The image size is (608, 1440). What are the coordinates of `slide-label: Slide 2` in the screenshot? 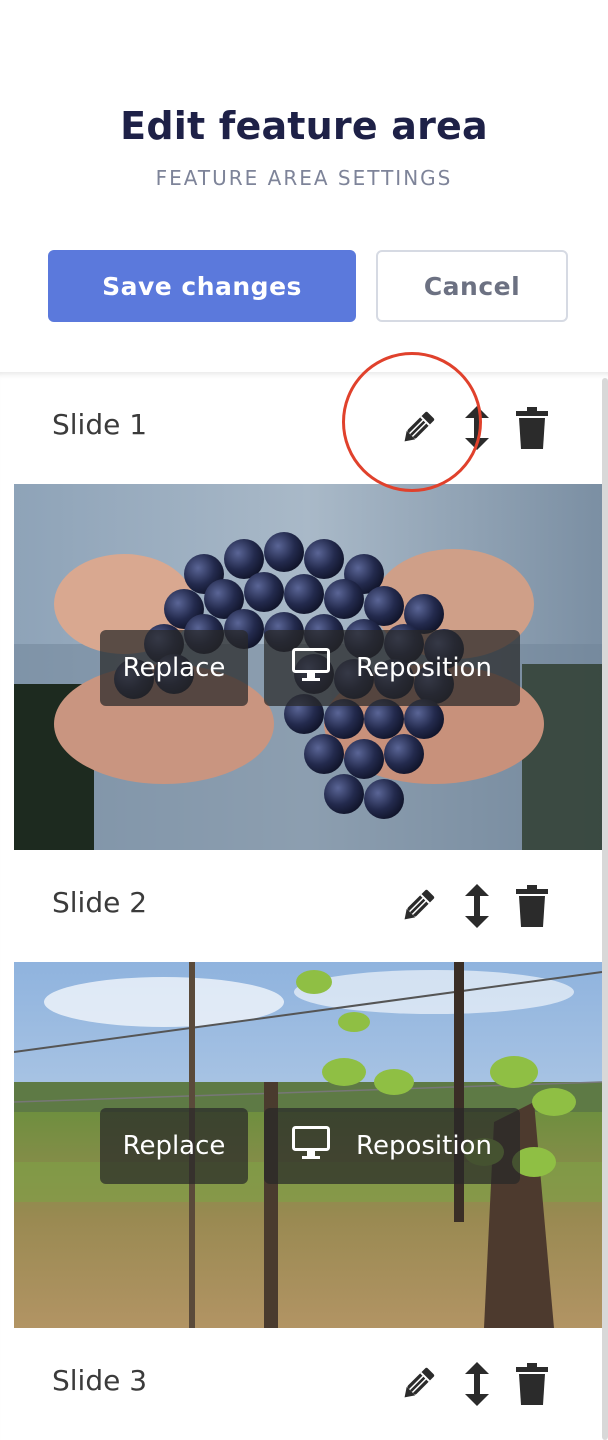 It's located at (100, 902).